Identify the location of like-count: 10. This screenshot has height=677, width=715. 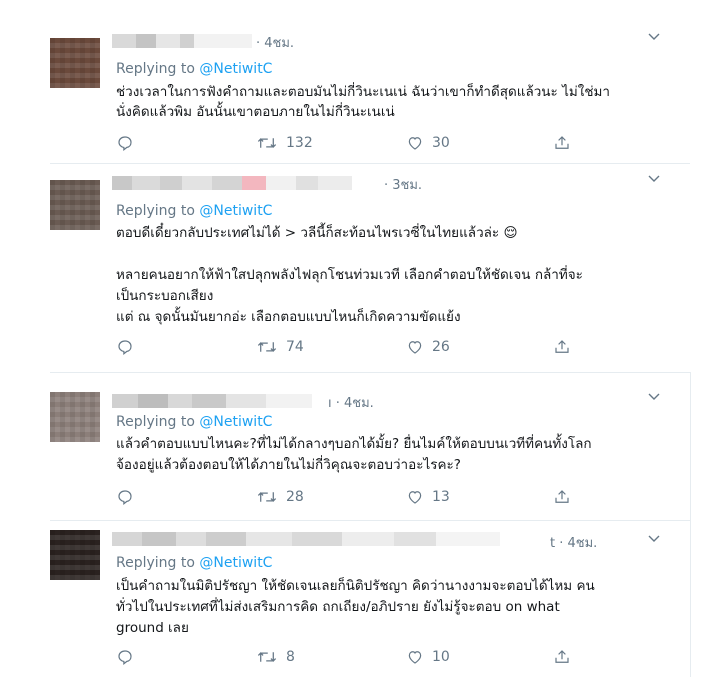
(441, 657).